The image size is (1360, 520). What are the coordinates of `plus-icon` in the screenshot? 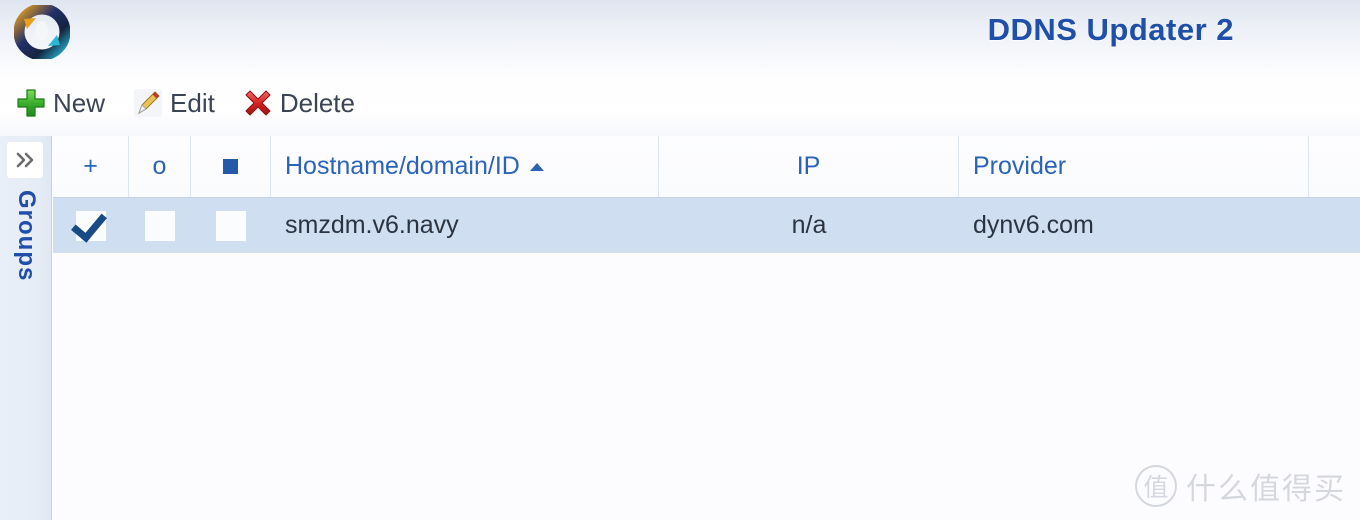 It's located at (31, 103).